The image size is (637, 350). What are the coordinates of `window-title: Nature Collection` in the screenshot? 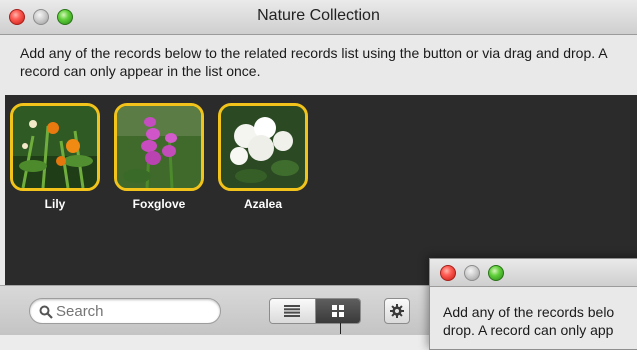 It's located at (318, 15).